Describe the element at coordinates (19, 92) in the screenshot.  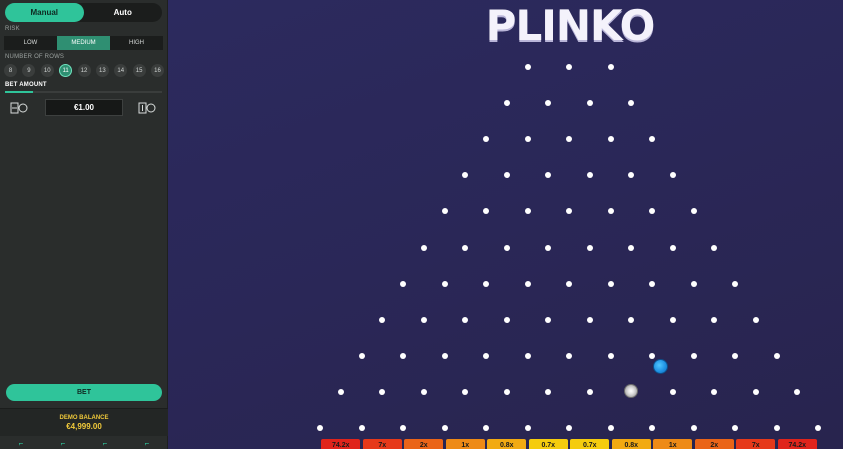
I see `bet-label-underline` at that location.